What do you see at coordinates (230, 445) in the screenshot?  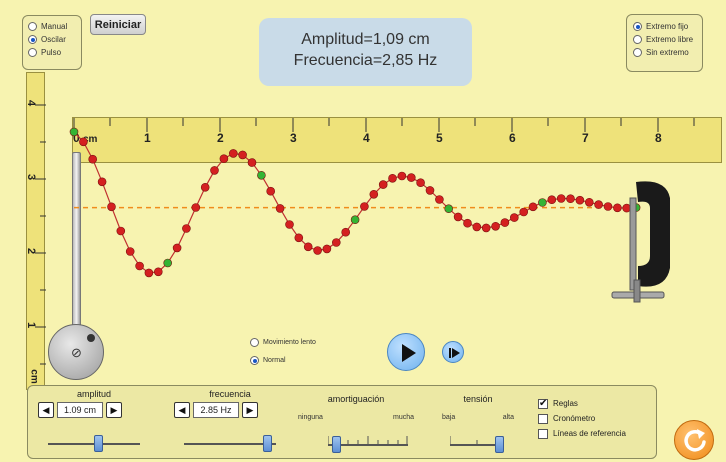 I see `frequency-slider` at bounding box center [230, 445].